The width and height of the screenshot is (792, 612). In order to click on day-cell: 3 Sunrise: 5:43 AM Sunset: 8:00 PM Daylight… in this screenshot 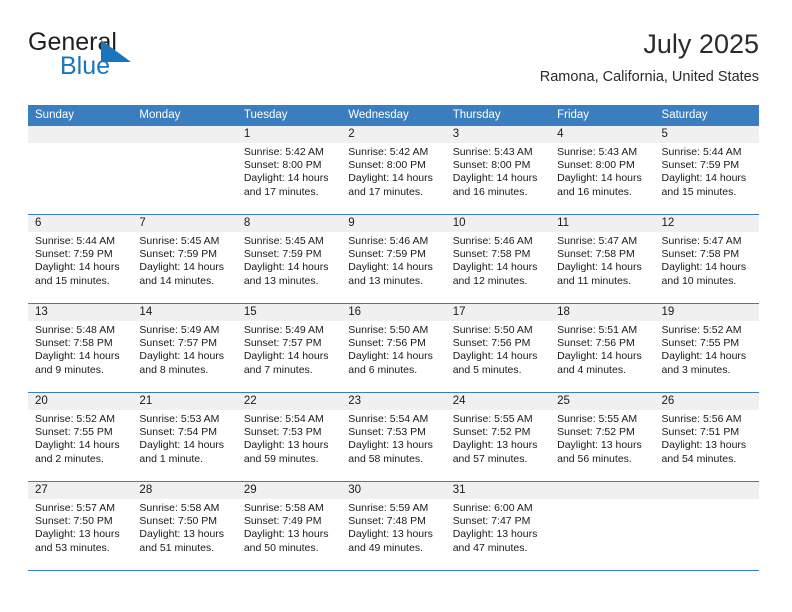, I will do `click(498, 170)`.